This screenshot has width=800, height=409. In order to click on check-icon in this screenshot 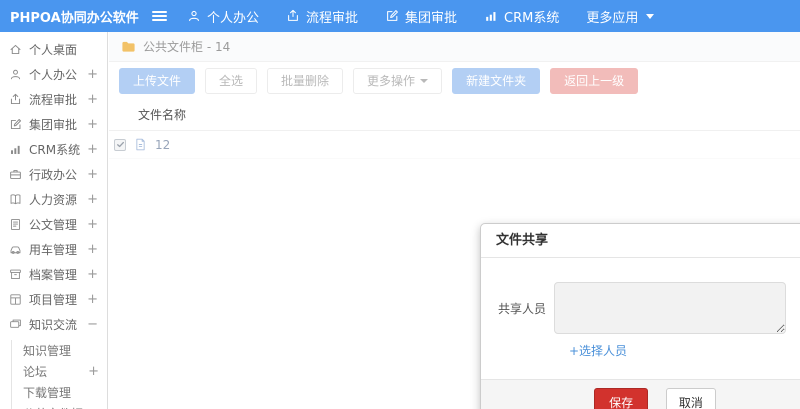, I will do `click(120, 144)`.